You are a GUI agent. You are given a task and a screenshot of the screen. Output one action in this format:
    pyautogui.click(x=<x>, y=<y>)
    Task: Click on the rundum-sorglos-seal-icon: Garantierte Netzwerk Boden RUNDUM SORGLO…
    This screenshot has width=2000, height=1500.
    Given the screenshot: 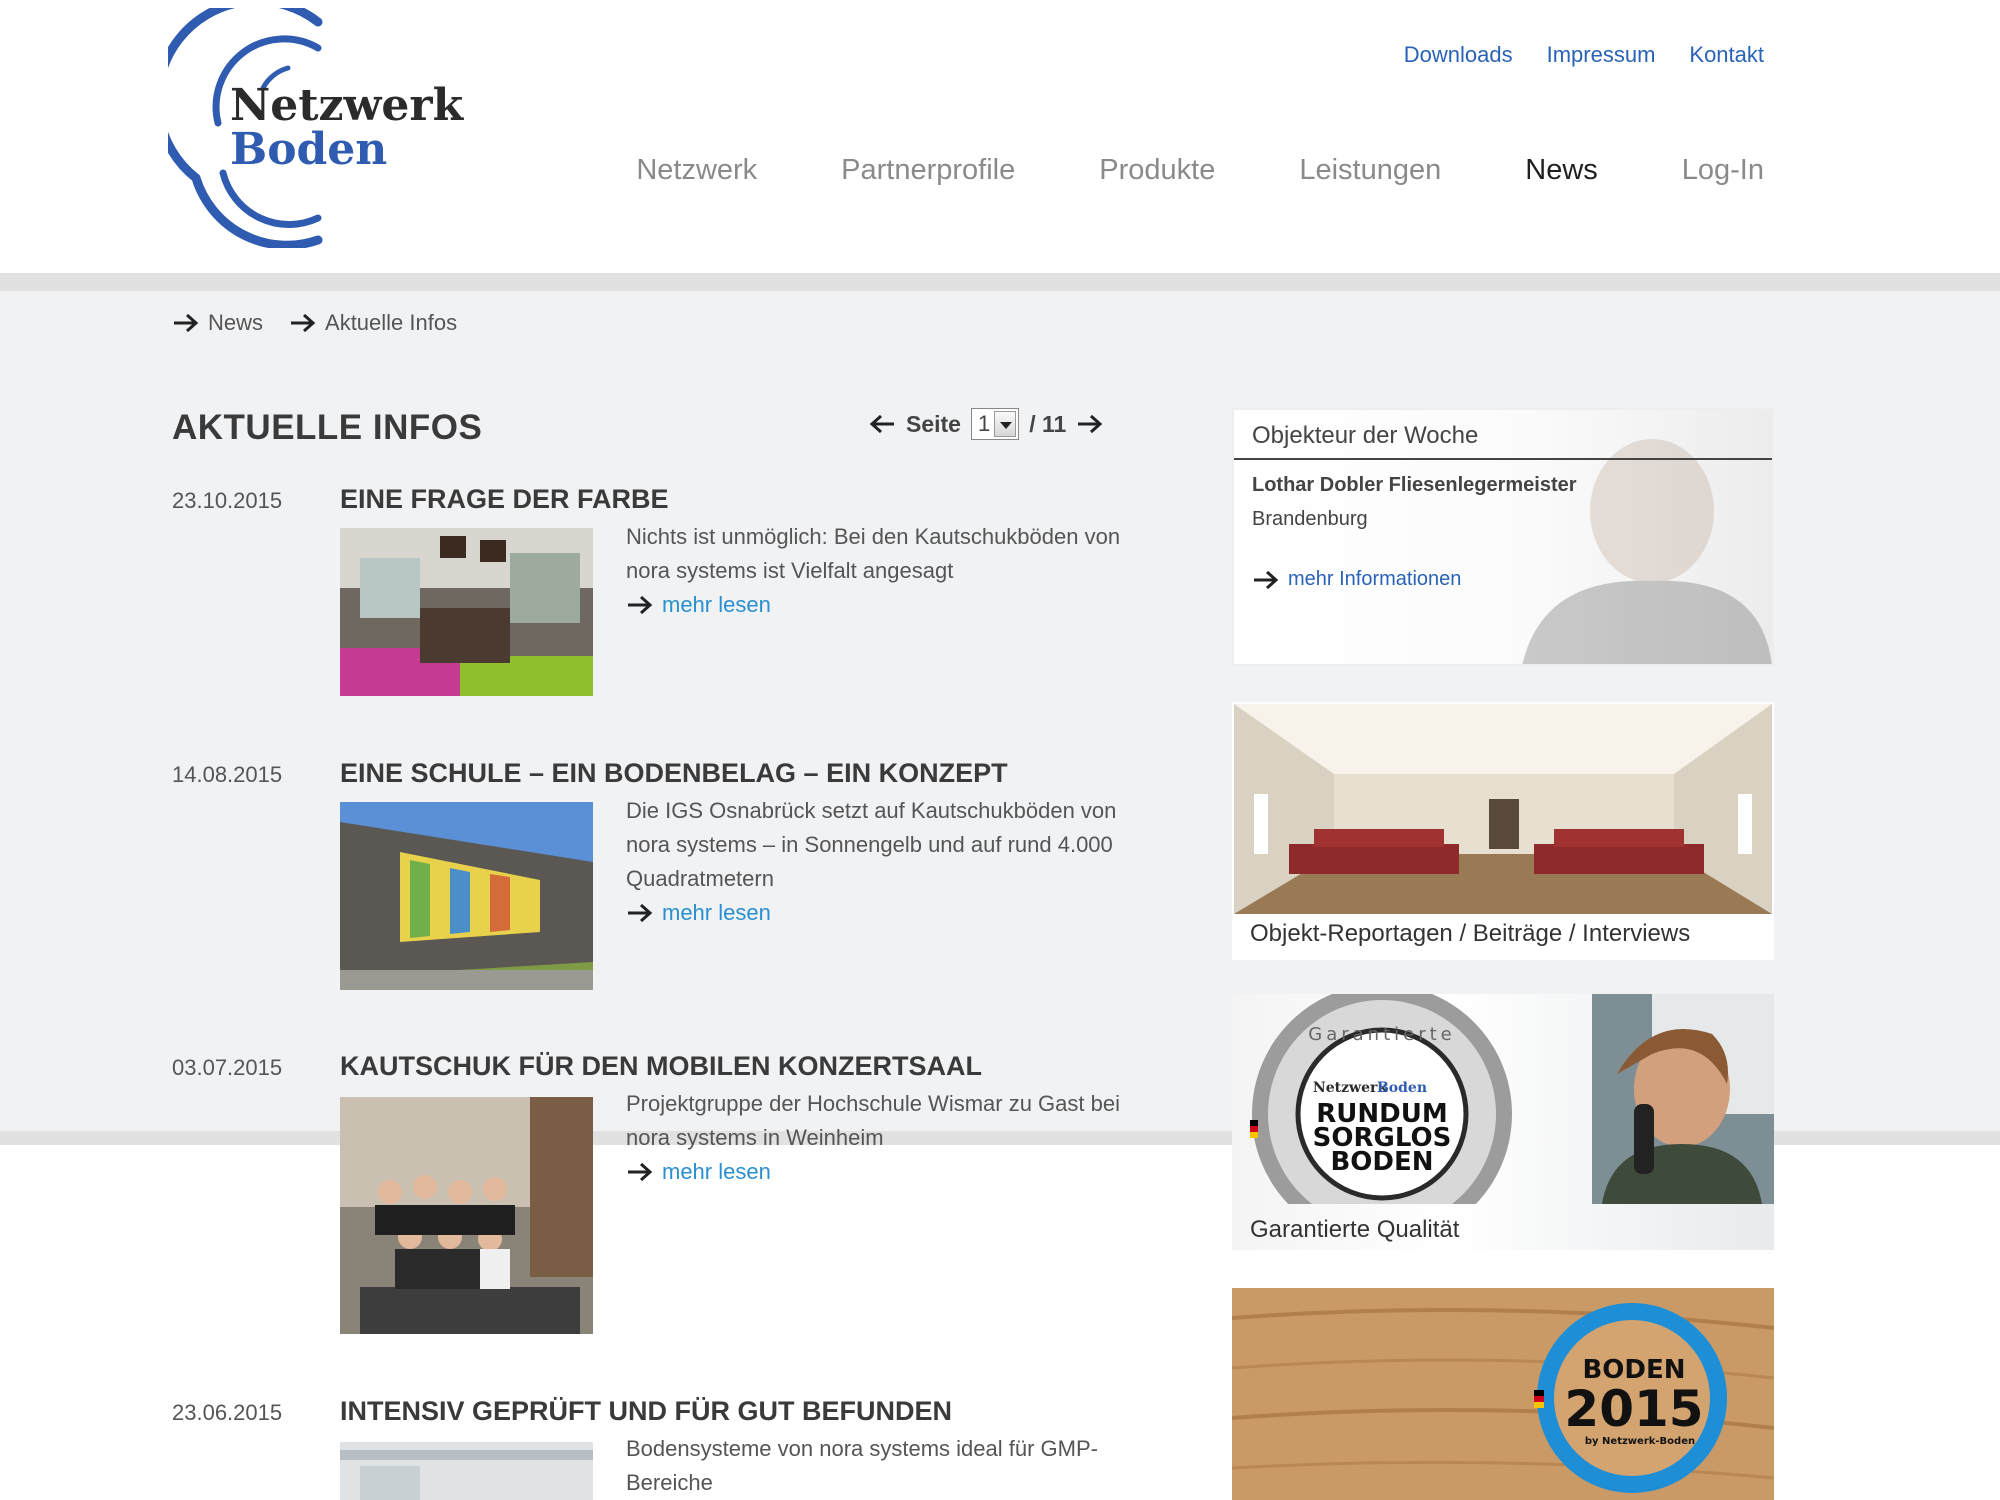 What is the action you would take?
    pyautogui.click(x=1512, y=1119)
    